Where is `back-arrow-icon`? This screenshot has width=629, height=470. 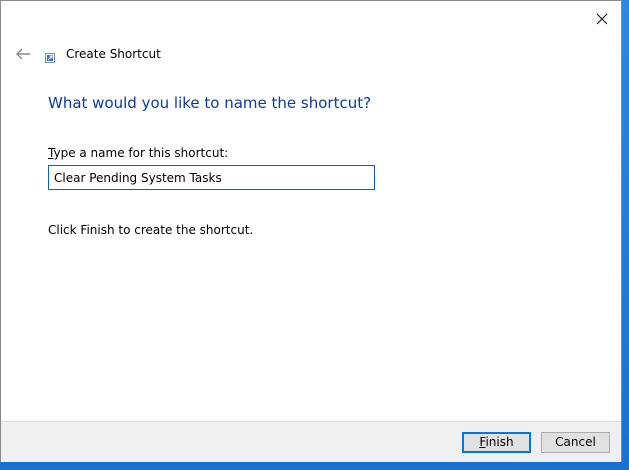
back-arrow-icon is located at coordinates (23, 54).